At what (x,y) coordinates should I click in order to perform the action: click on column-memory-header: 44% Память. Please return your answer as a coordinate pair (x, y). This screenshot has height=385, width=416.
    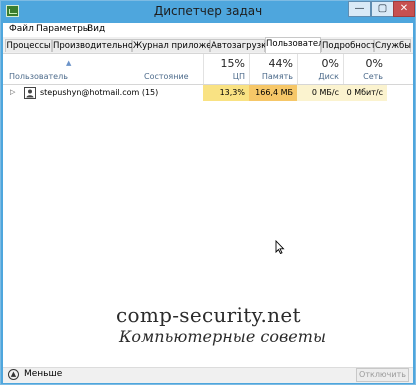
    Looking at the image, I should click on (273, 69).